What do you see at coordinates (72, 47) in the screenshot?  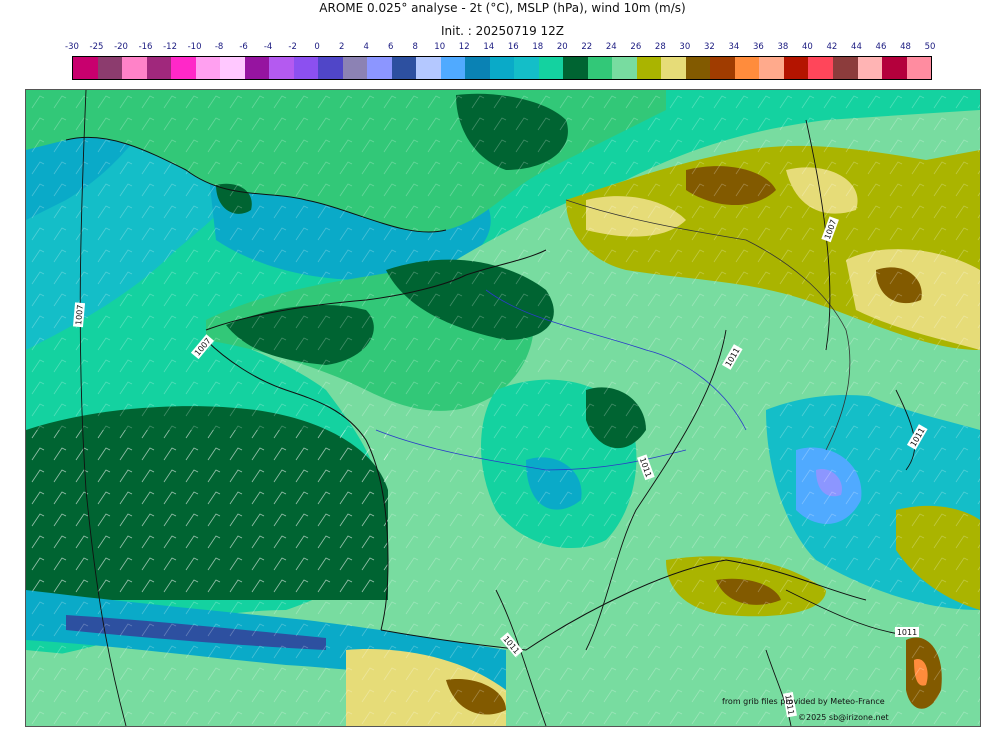 I see `colorbar-tick-label: -30` at bounding box center [72, 47].